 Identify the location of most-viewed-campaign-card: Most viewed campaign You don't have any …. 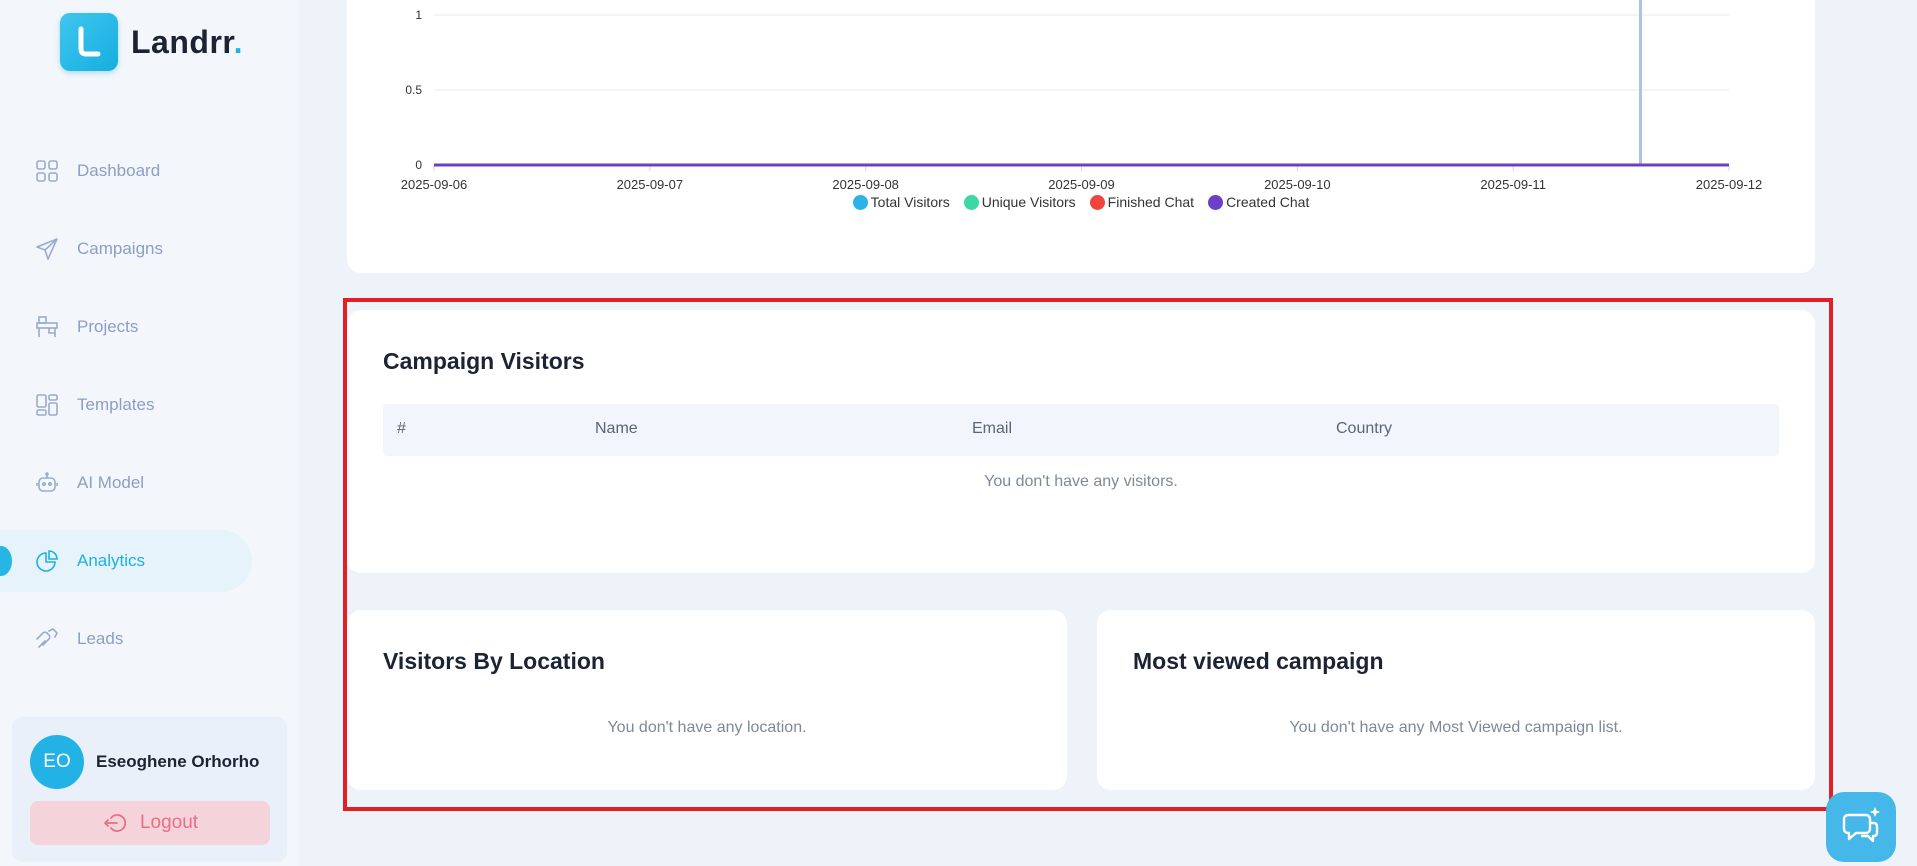
(1456, 700).